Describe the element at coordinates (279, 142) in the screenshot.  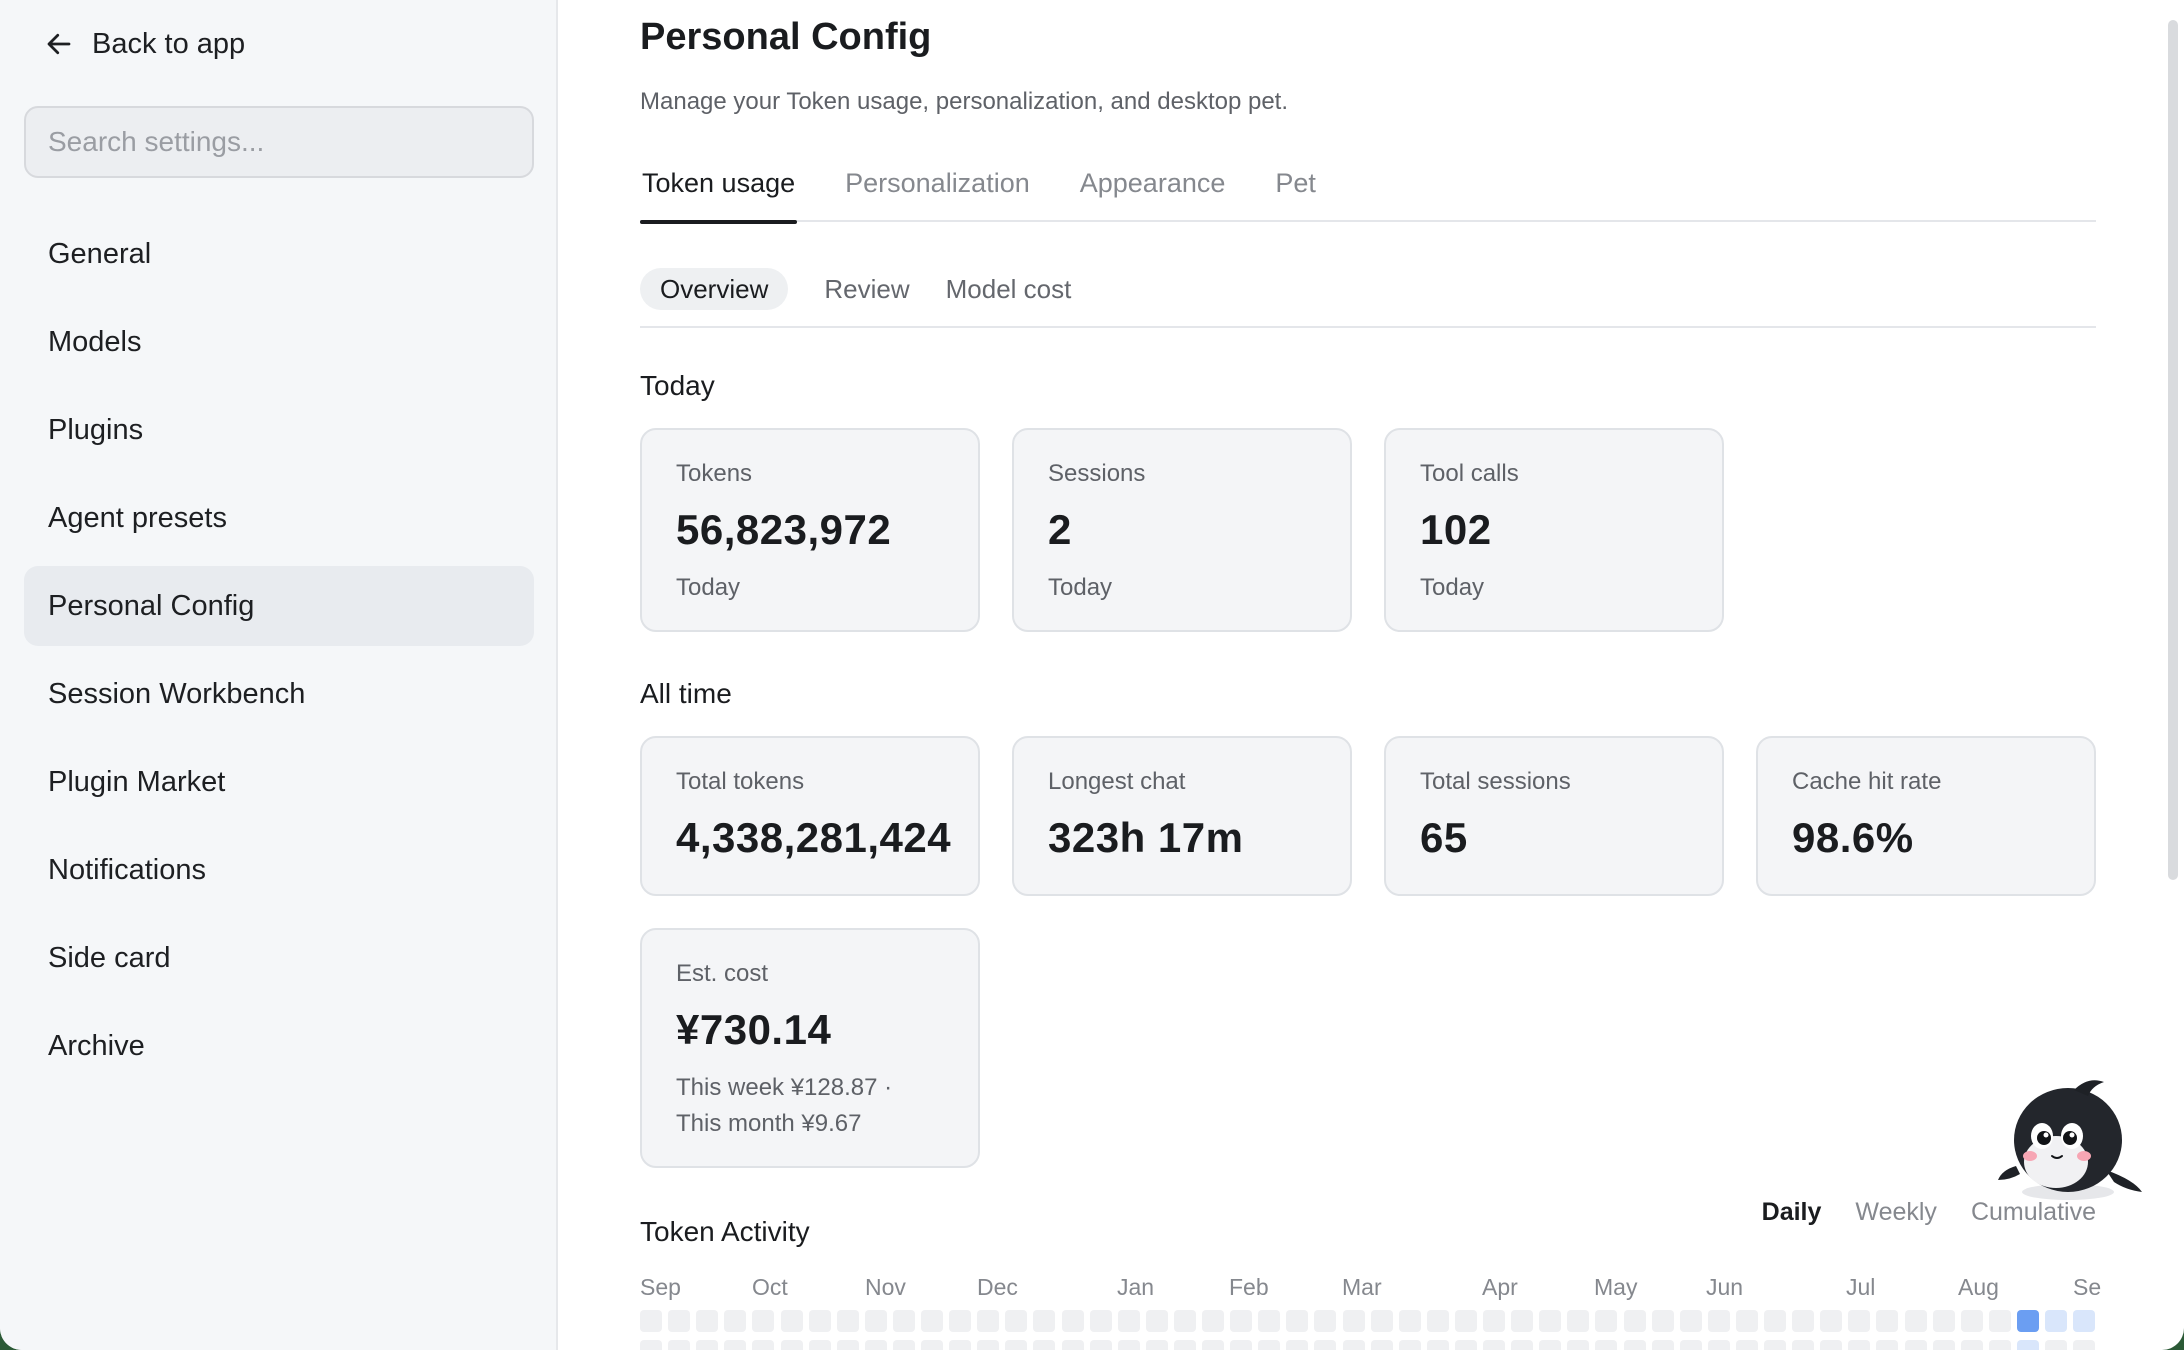
I see `search-settings-input` at that location.